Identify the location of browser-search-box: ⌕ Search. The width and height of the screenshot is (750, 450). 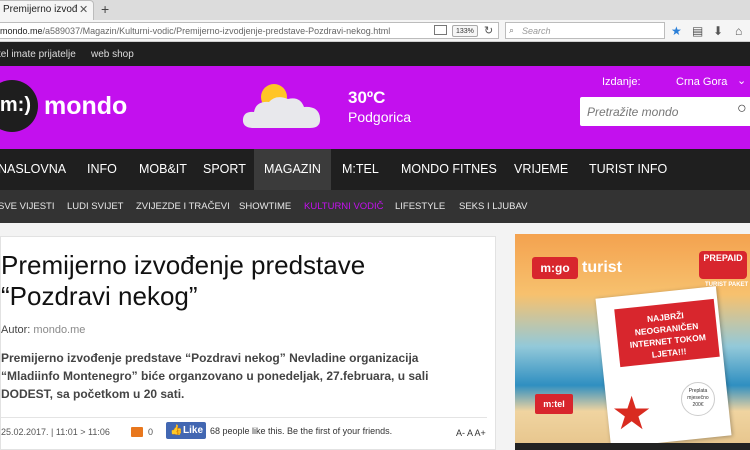
(585, 30).